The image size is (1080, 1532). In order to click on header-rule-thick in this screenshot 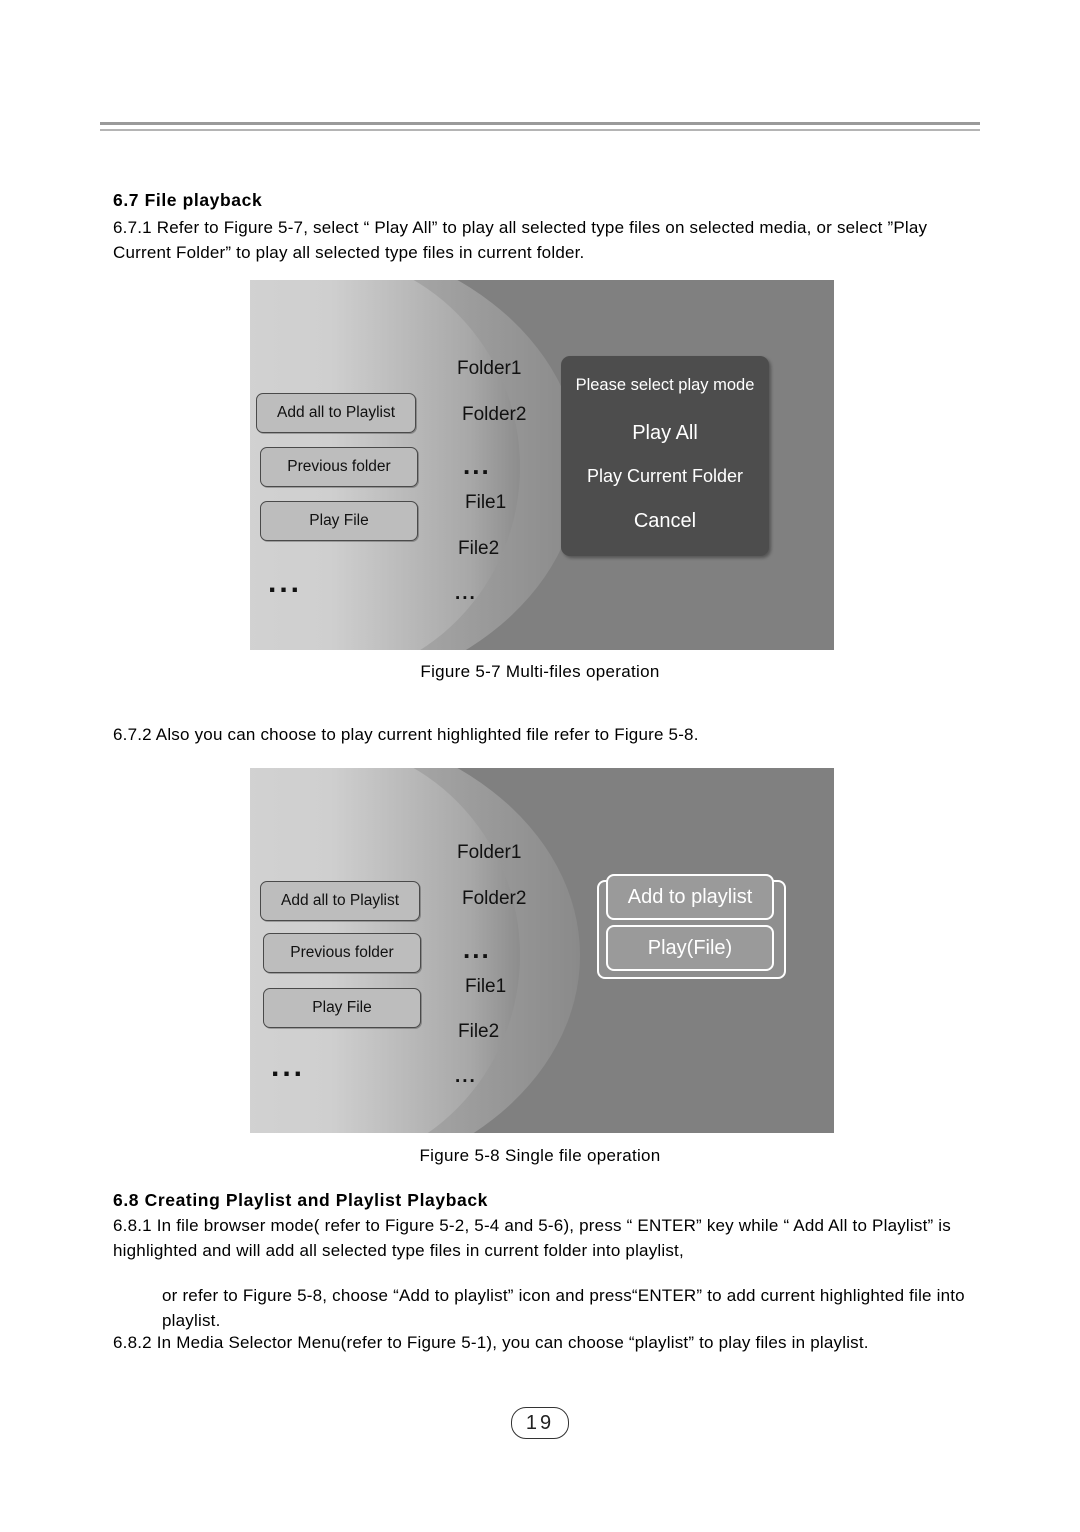, I will do `click(540, 123)`.